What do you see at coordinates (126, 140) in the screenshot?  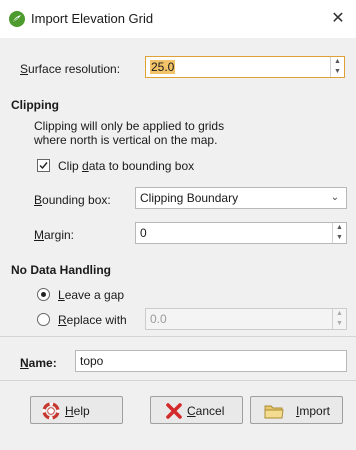 I see `clipping-note-line2: where north is vertical on the map.` at bounding box center [126, 140].